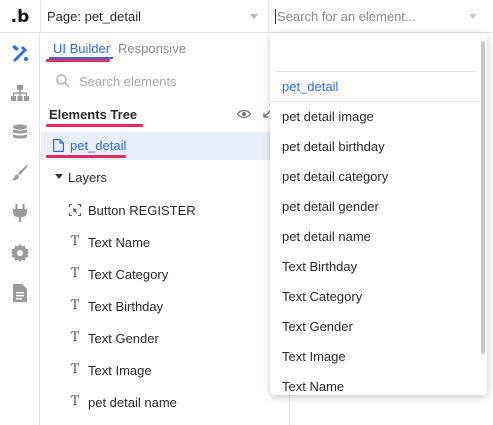 The image size is (493, 425). I want to click on dropdown-option-label: pet_detail, so click(310, 86).